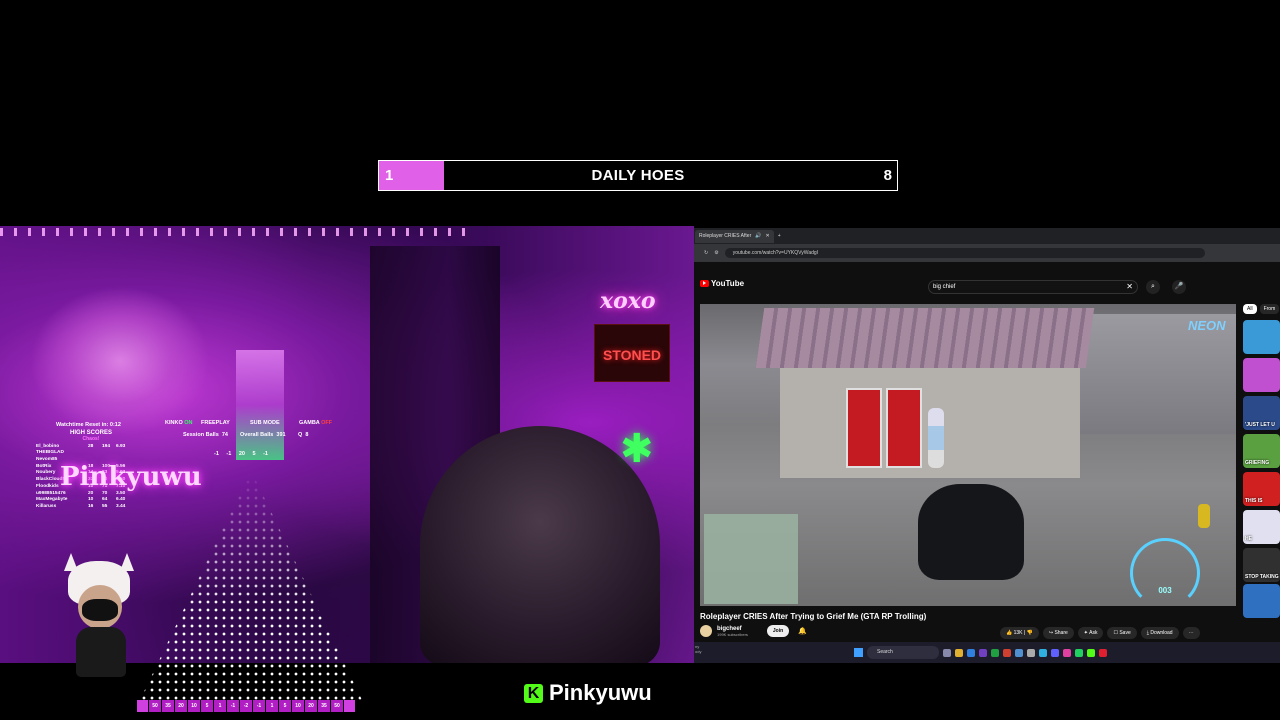  I want to click on chip-from: From, so click(1269, 309).